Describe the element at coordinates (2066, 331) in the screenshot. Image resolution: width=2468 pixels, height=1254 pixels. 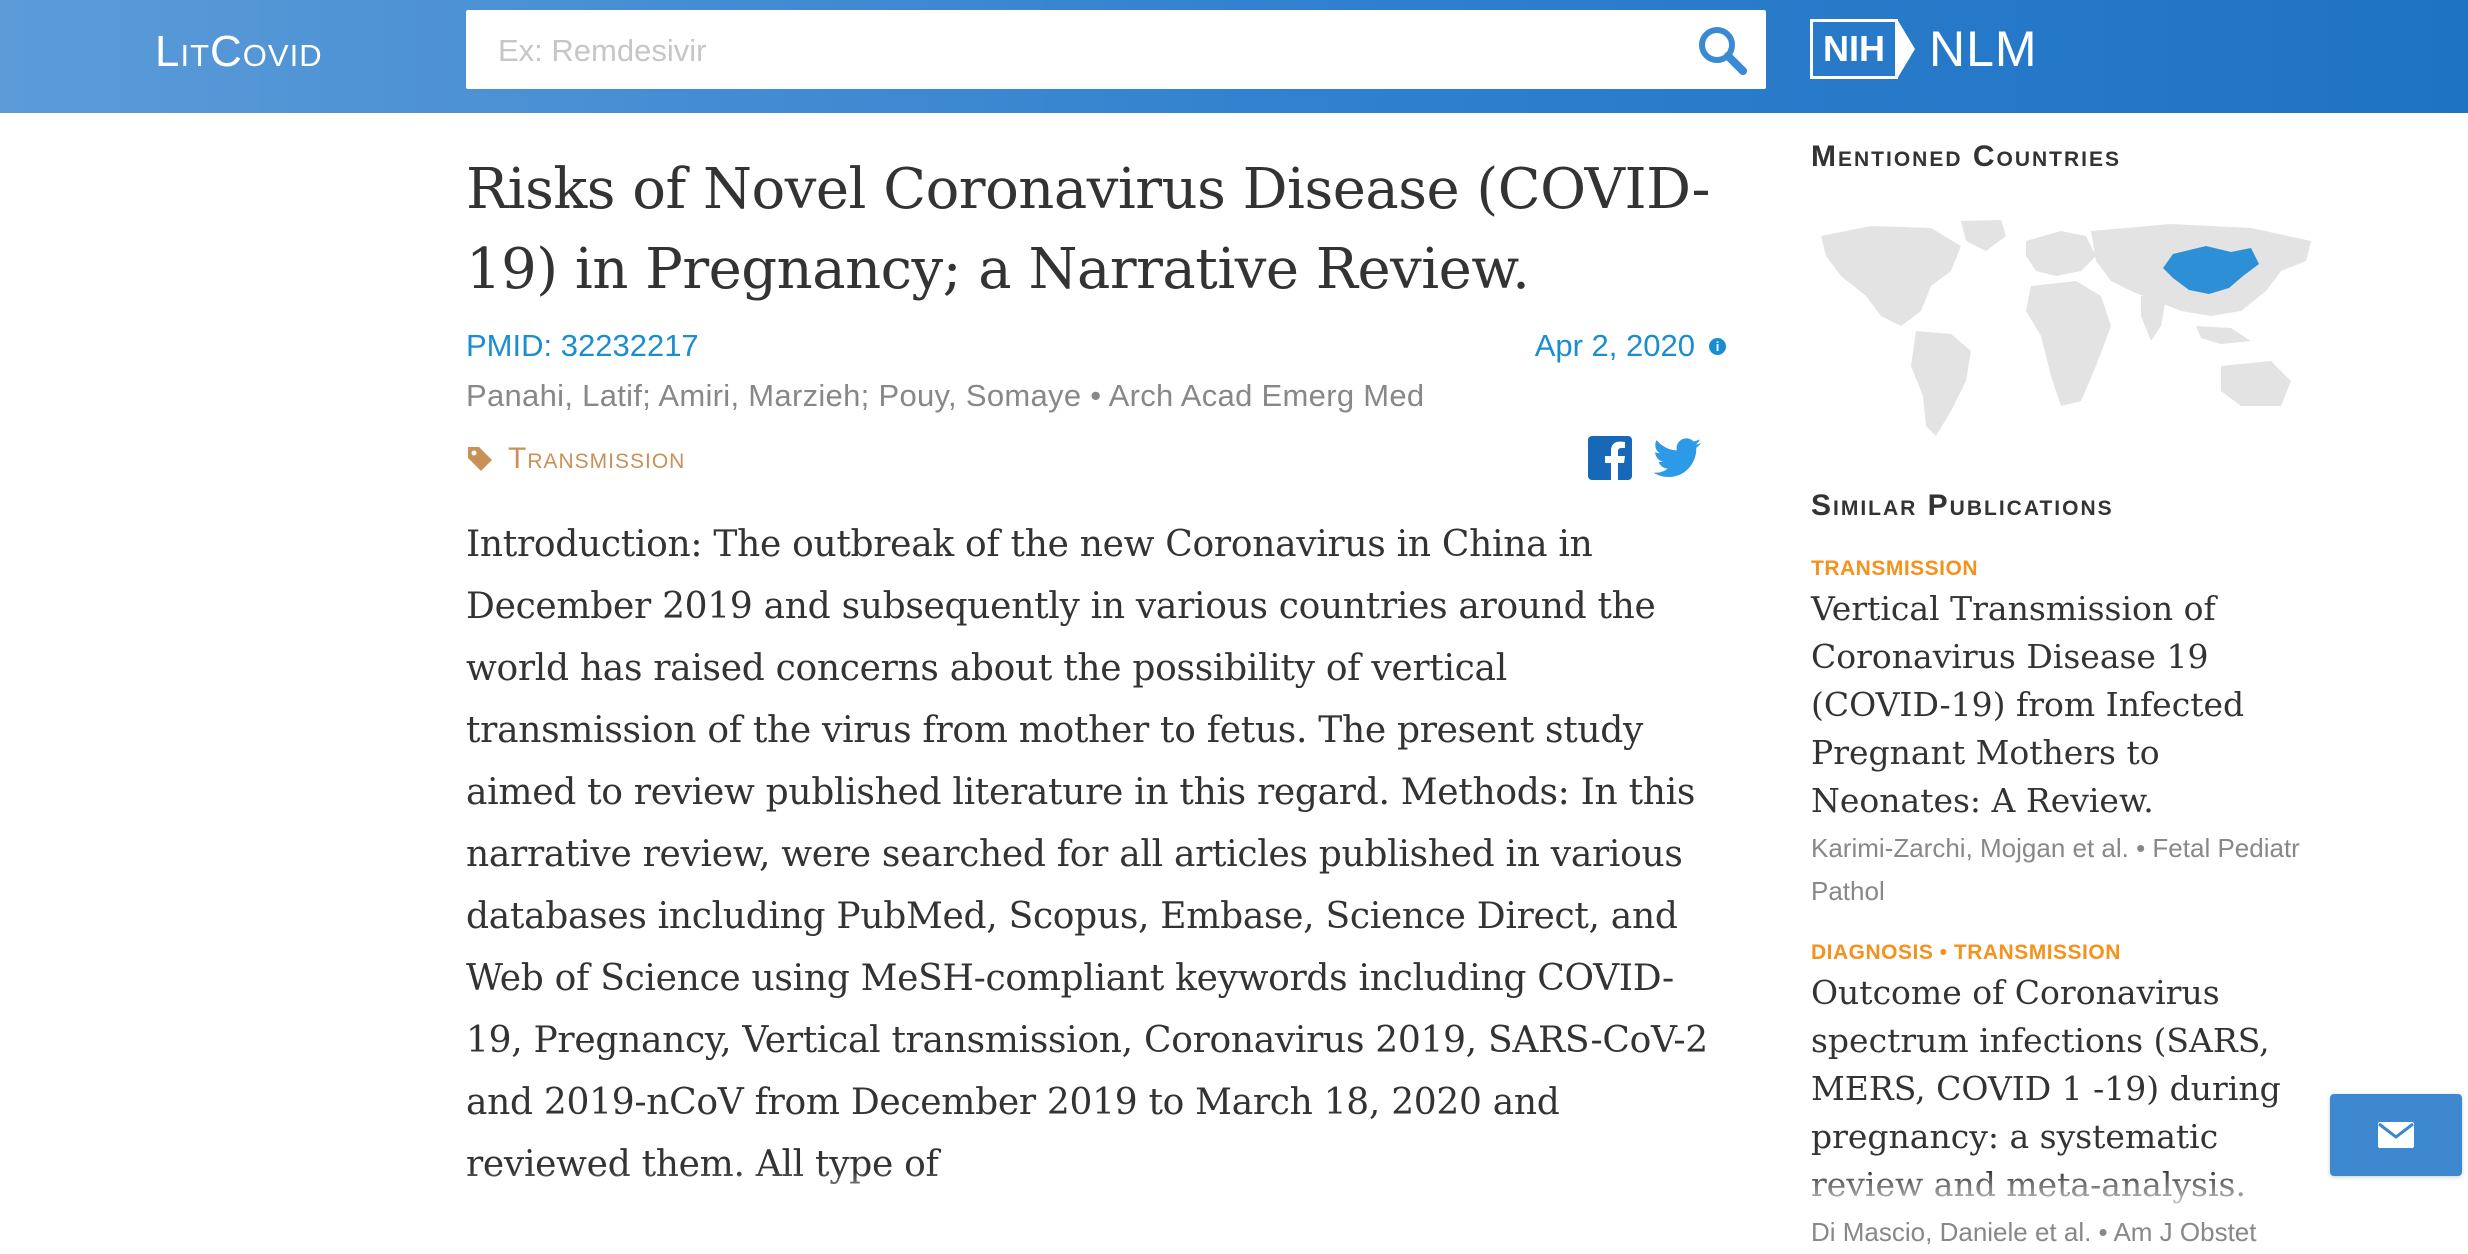
I see `world-map` at that location.